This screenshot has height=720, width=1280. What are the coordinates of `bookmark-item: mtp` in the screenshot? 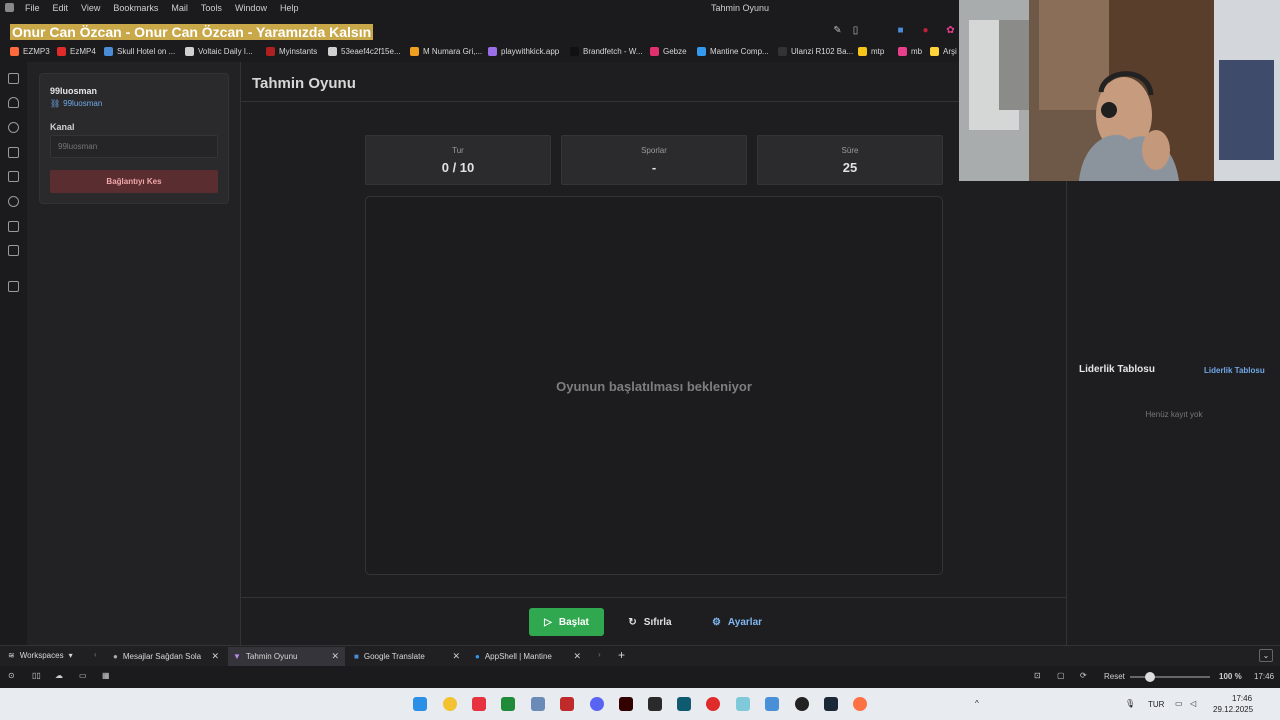 It's located at (871, 51).